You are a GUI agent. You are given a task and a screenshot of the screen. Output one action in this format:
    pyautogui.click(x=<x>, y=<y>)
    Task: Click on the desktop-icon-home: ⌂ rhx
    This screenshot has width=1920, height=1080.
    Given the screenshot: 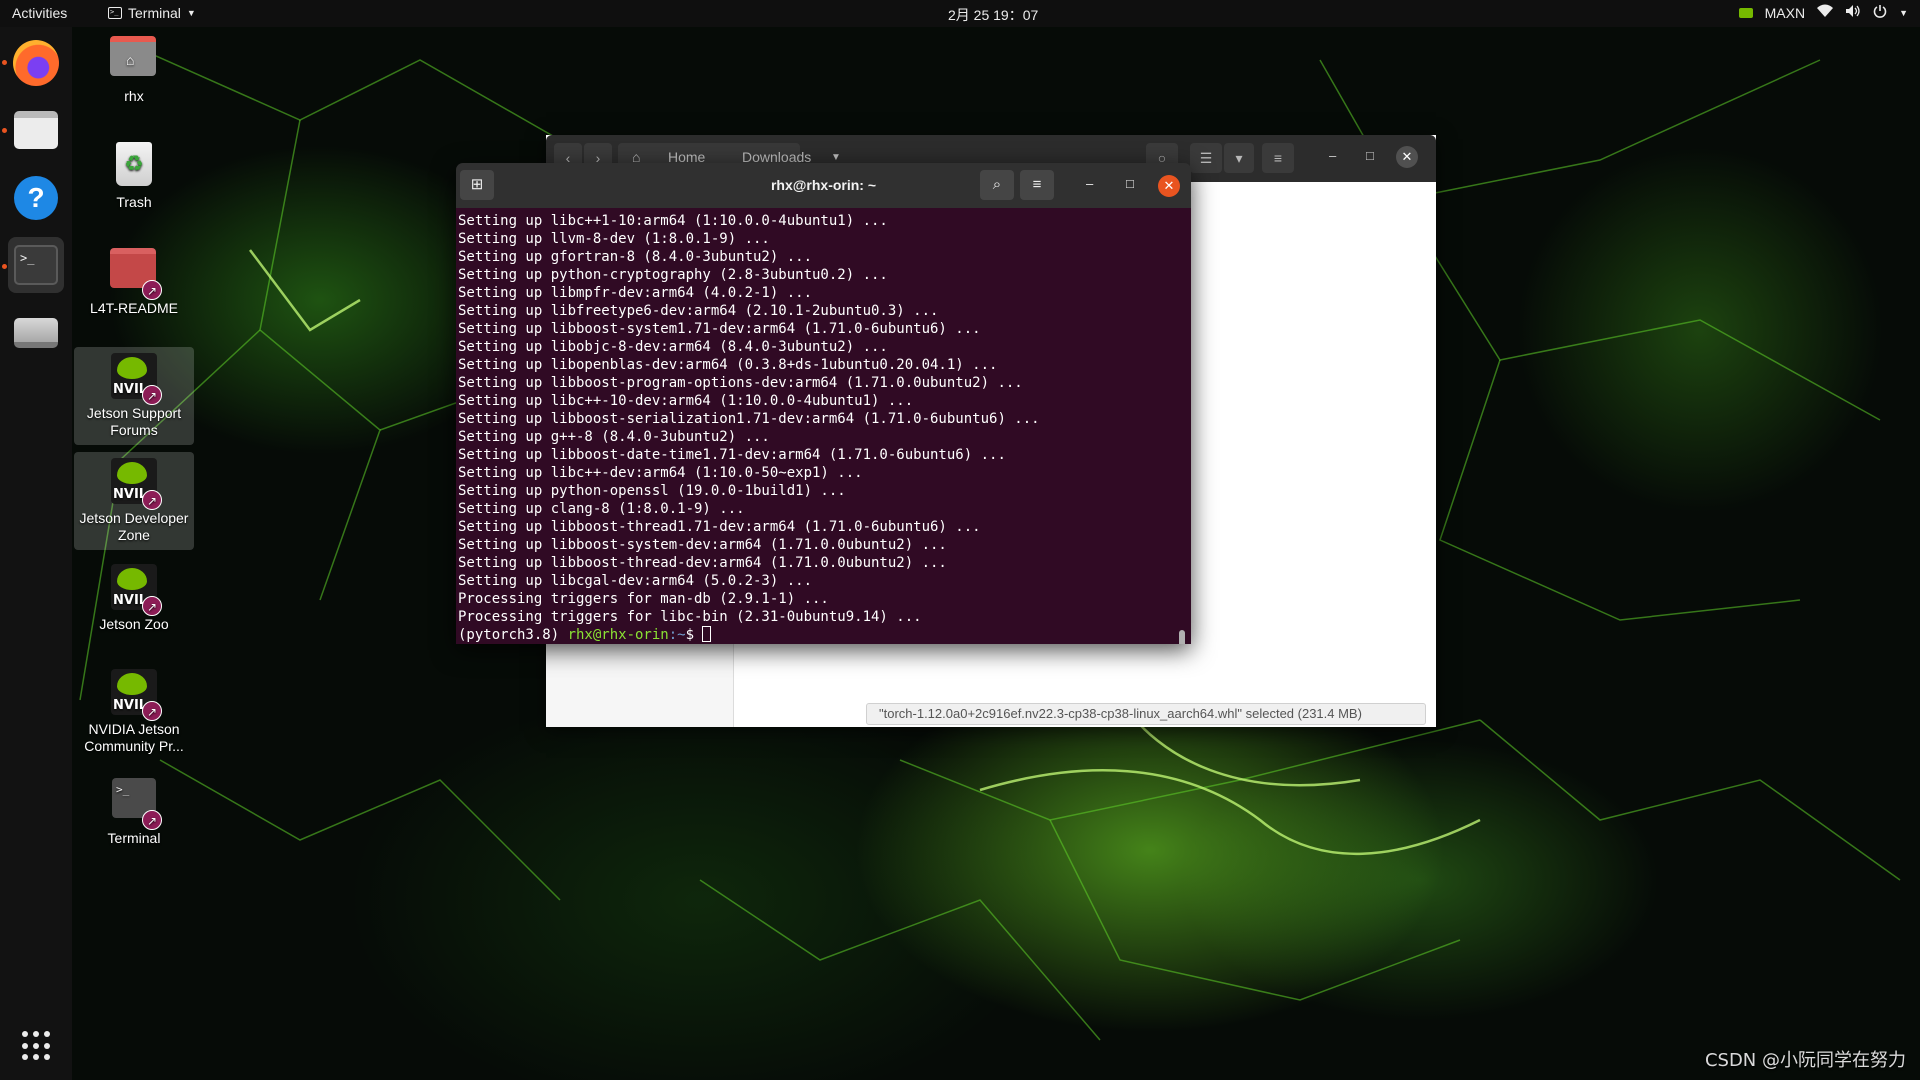 What is the action you would take?
    pyautogui.click(x=134, y=67)
    